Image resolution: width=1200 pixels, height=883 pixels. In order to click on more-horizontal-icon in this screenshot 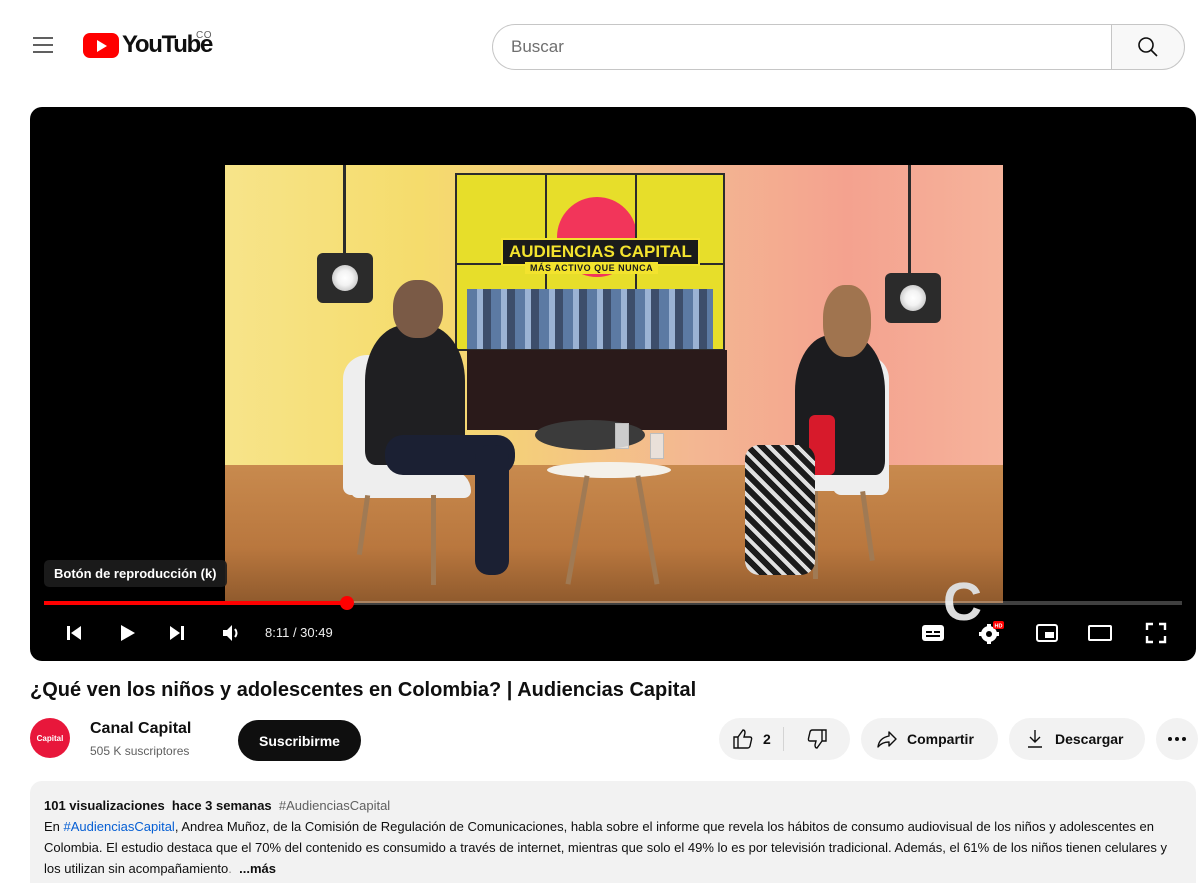, I will do `click(1177, 739)`.